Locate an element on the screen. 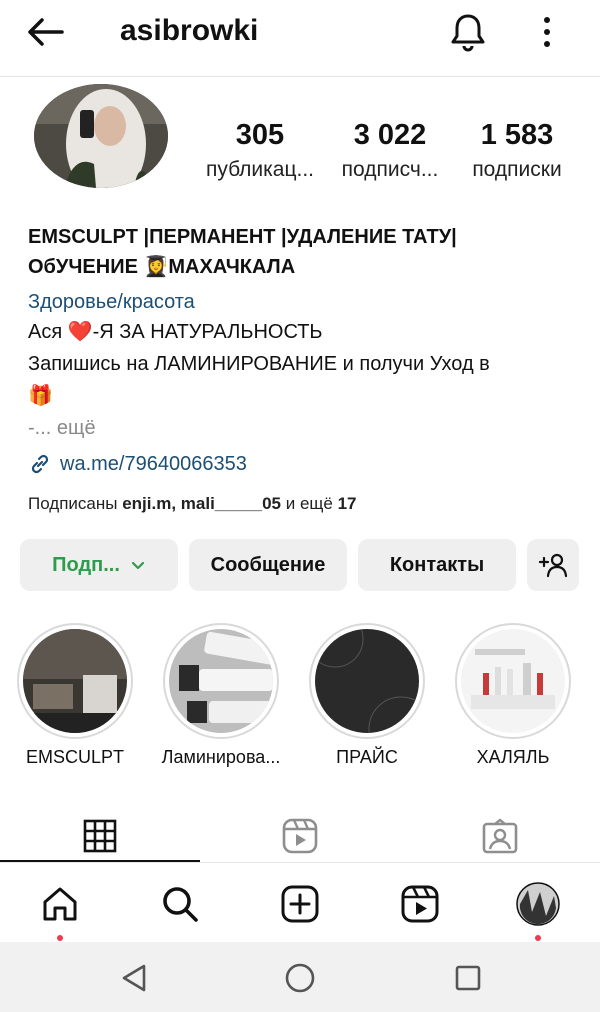  triangle-back-icon is located at coordinates (134, 978).